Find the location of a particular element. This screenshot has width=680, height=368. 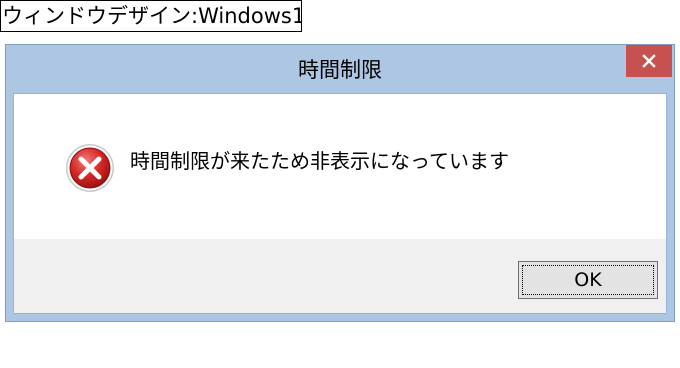

ok-button-label: OK is located at coordinates (588, 280).